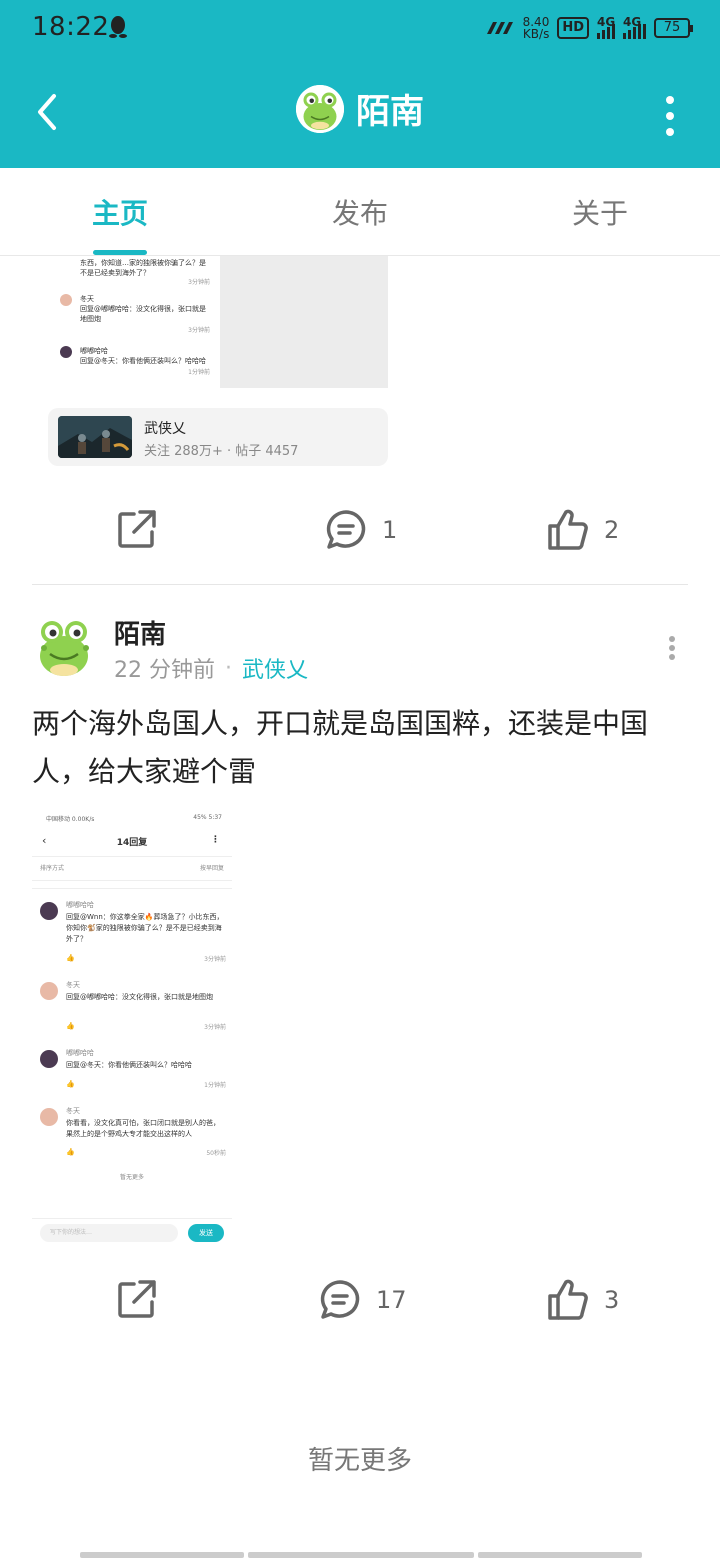  I want to click on forum-card: 武侠乂 关注 288万+ · 帖子 4457, so click(218, 437).